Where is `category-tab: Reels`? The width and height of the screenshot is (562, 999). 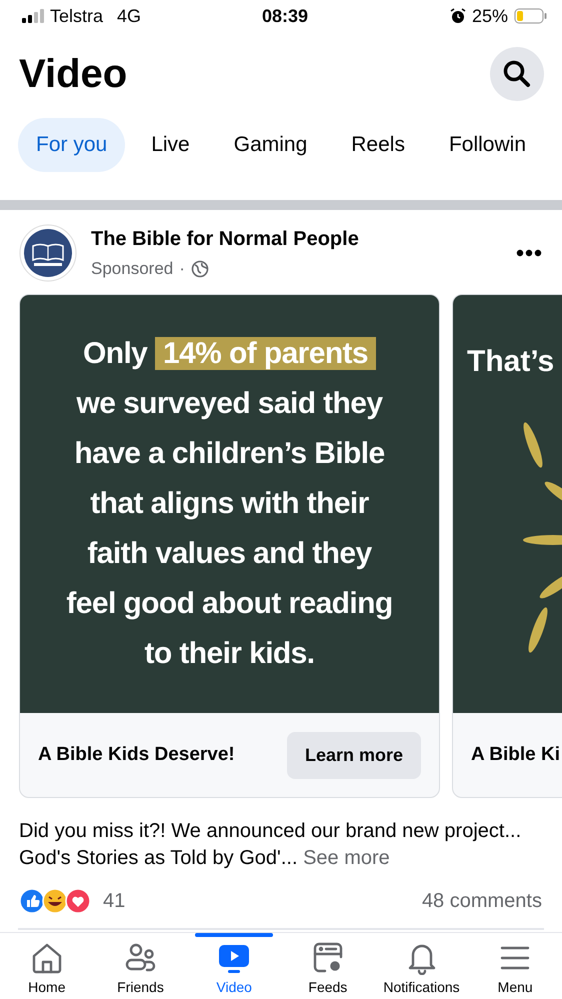 category-tab: Reels is located at coordinates (378, 145).